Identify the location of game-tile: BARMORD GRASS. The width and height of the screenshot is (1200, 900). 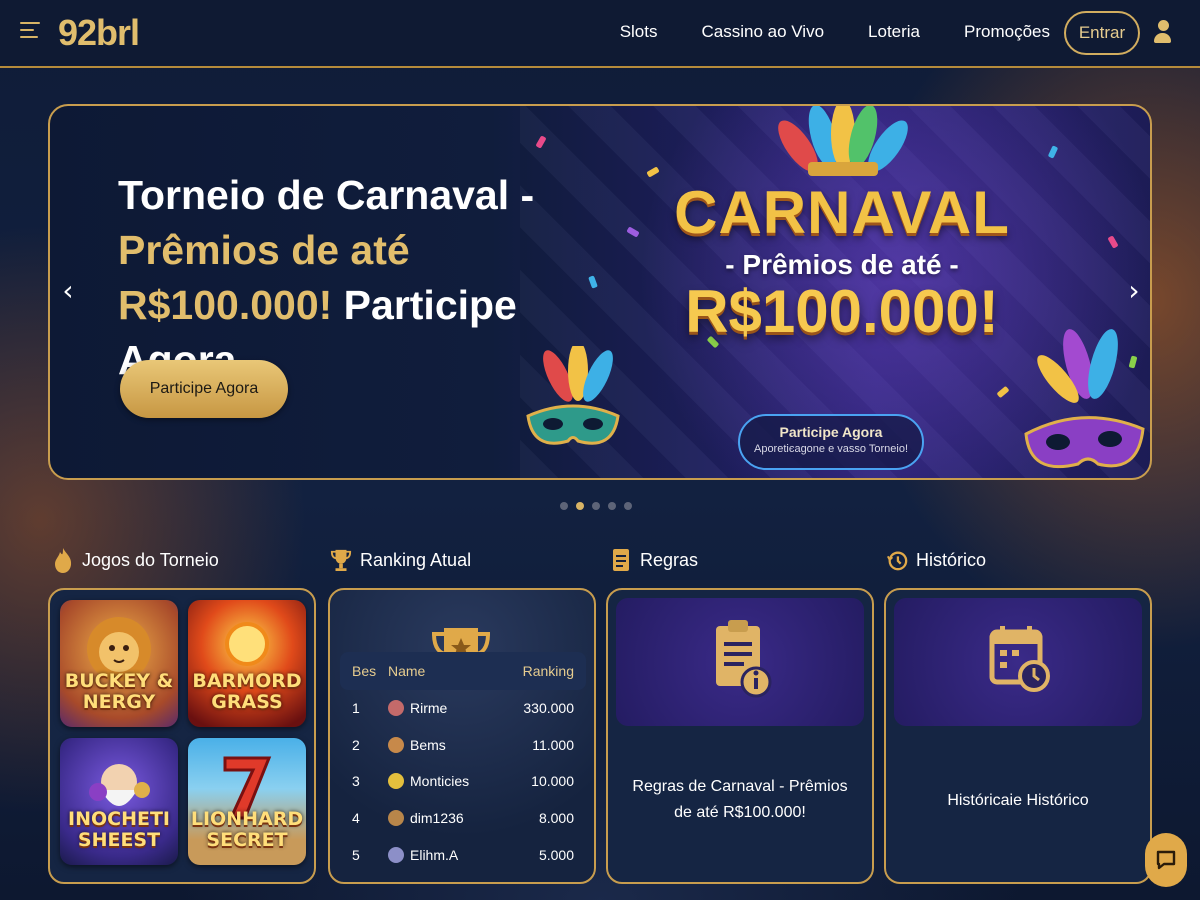
(247, 663).